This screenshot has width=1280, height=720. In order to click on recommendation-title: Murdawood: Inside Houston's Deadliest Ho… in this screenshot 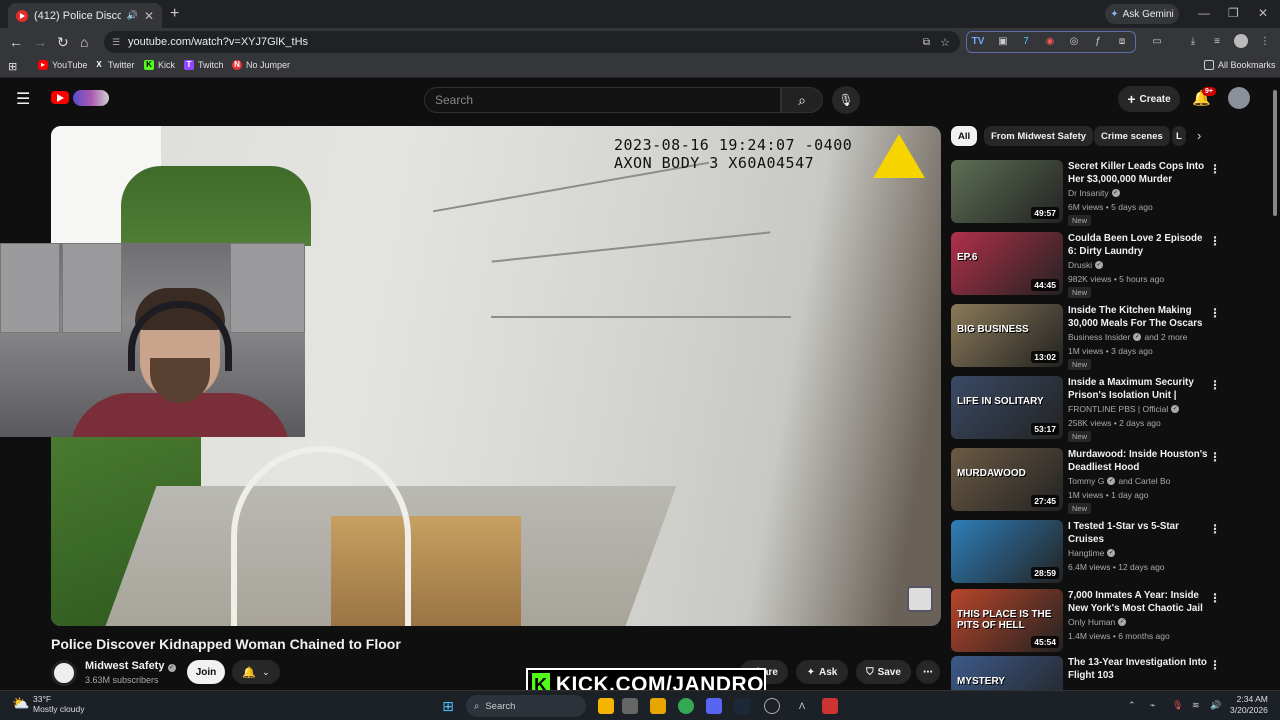, I will do `click(1139, 461)`.